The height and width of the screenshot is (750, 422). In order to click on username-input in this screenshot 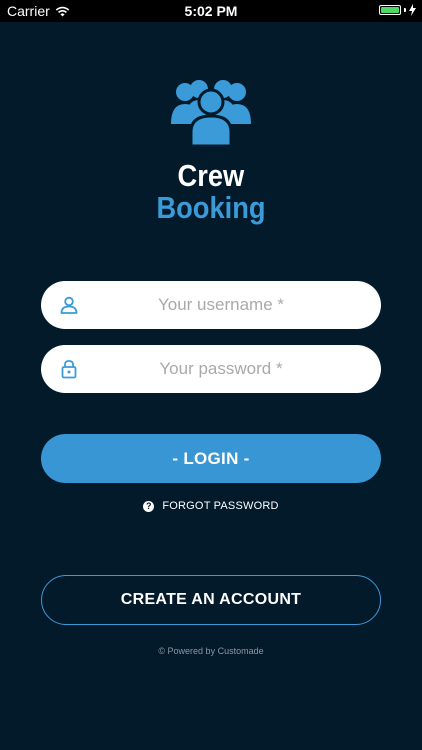, I will do `click(211, 305)`.